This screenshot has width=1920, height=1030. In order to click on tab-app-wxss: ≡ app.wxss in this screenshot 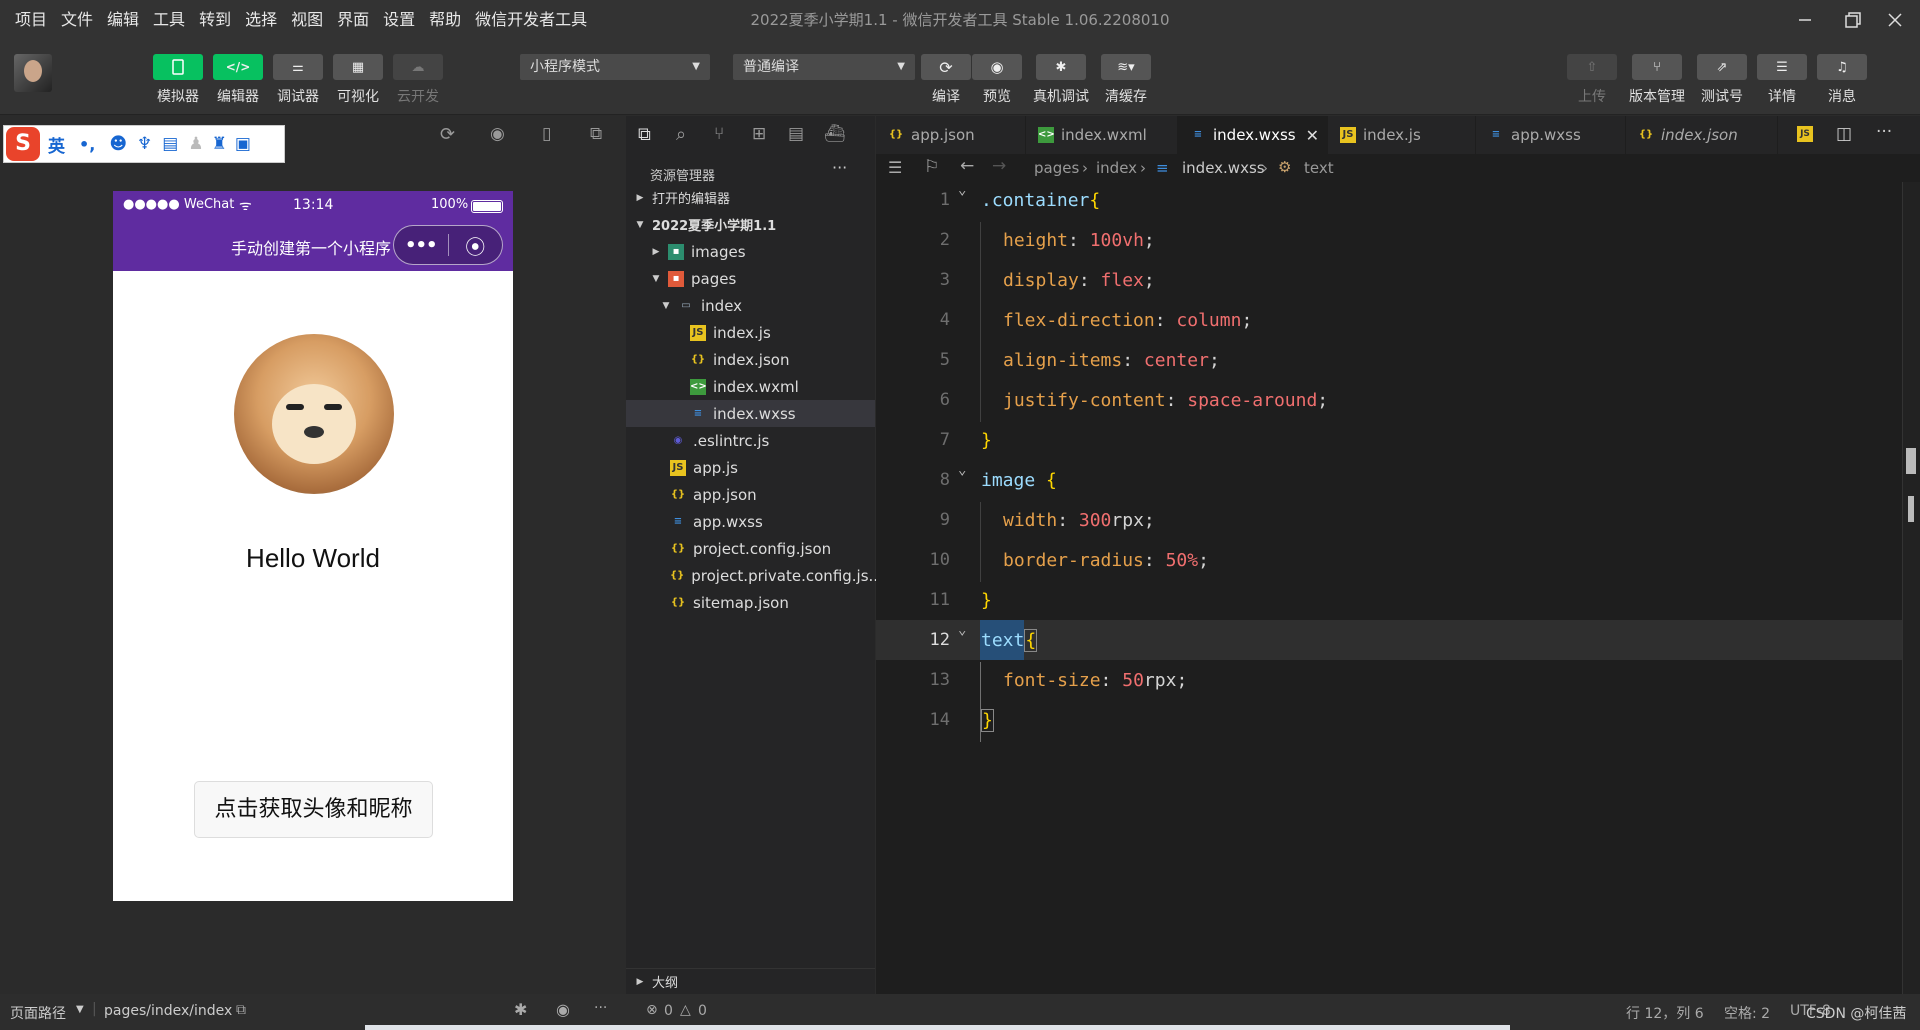, I will do `click(1551, 135)`.